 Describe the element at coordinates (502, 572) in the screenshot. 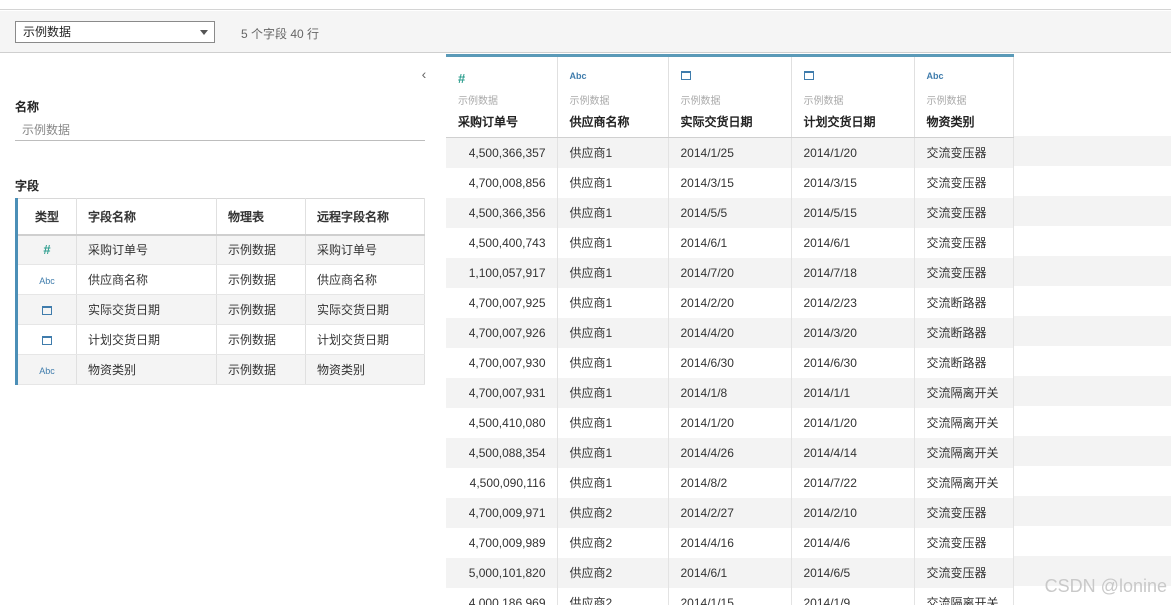

I see `po-number-cell: 5,000,101,820` at that location.